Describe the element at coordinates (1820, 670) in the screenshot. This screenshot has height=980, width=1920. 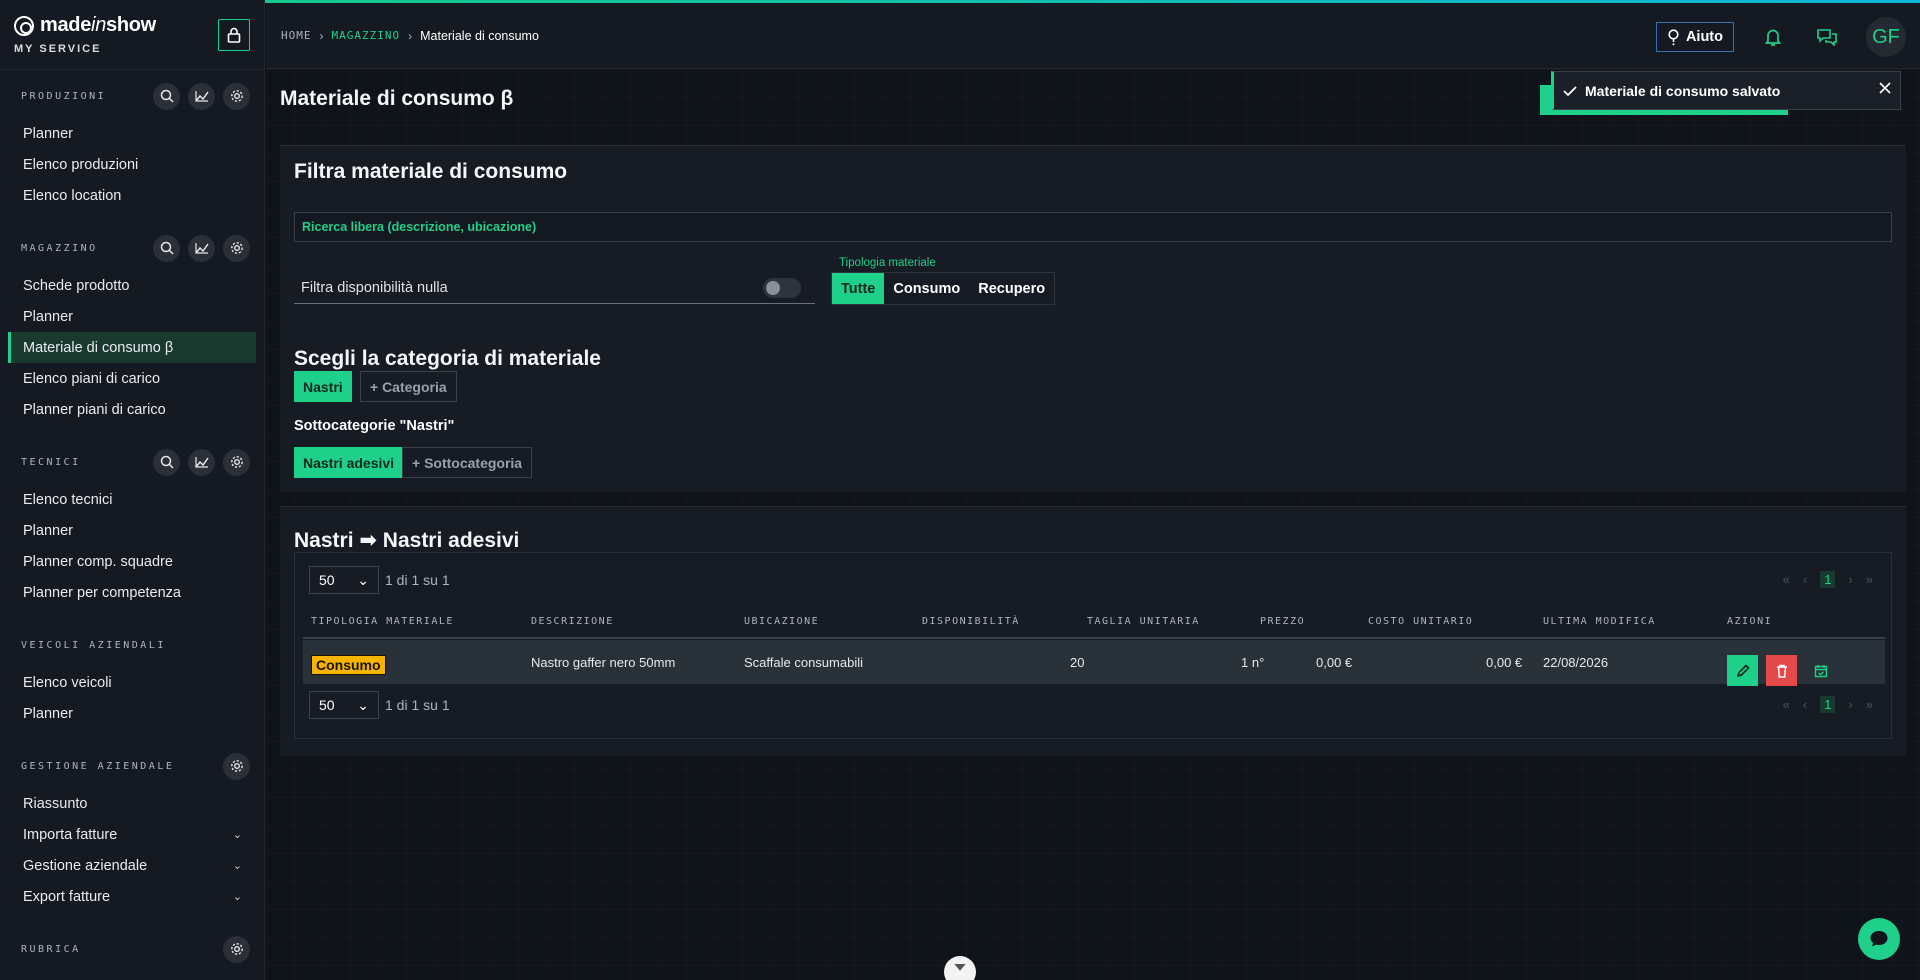
I see `calendar-button` at that location.